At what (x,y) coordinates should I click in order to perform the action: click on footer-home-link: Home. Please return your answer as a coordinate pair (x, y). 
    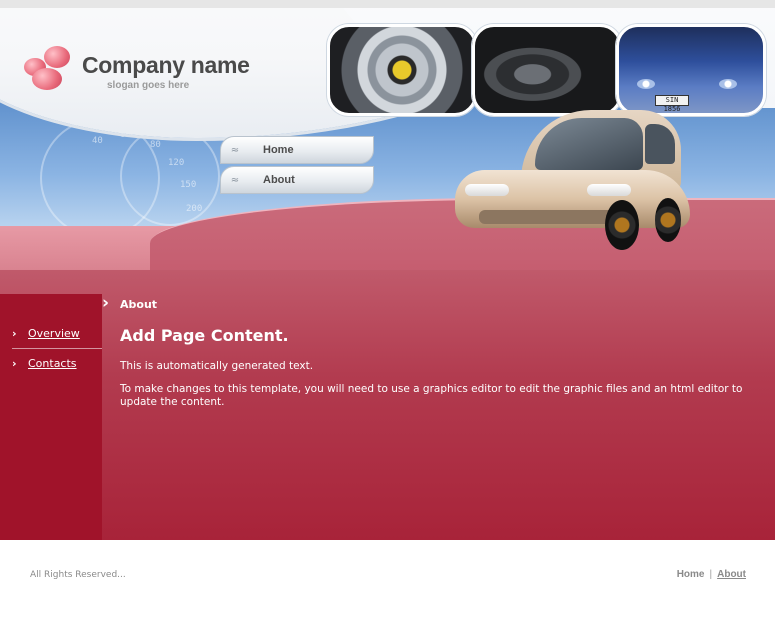
    Looking at the image, I should click on (691, 574).